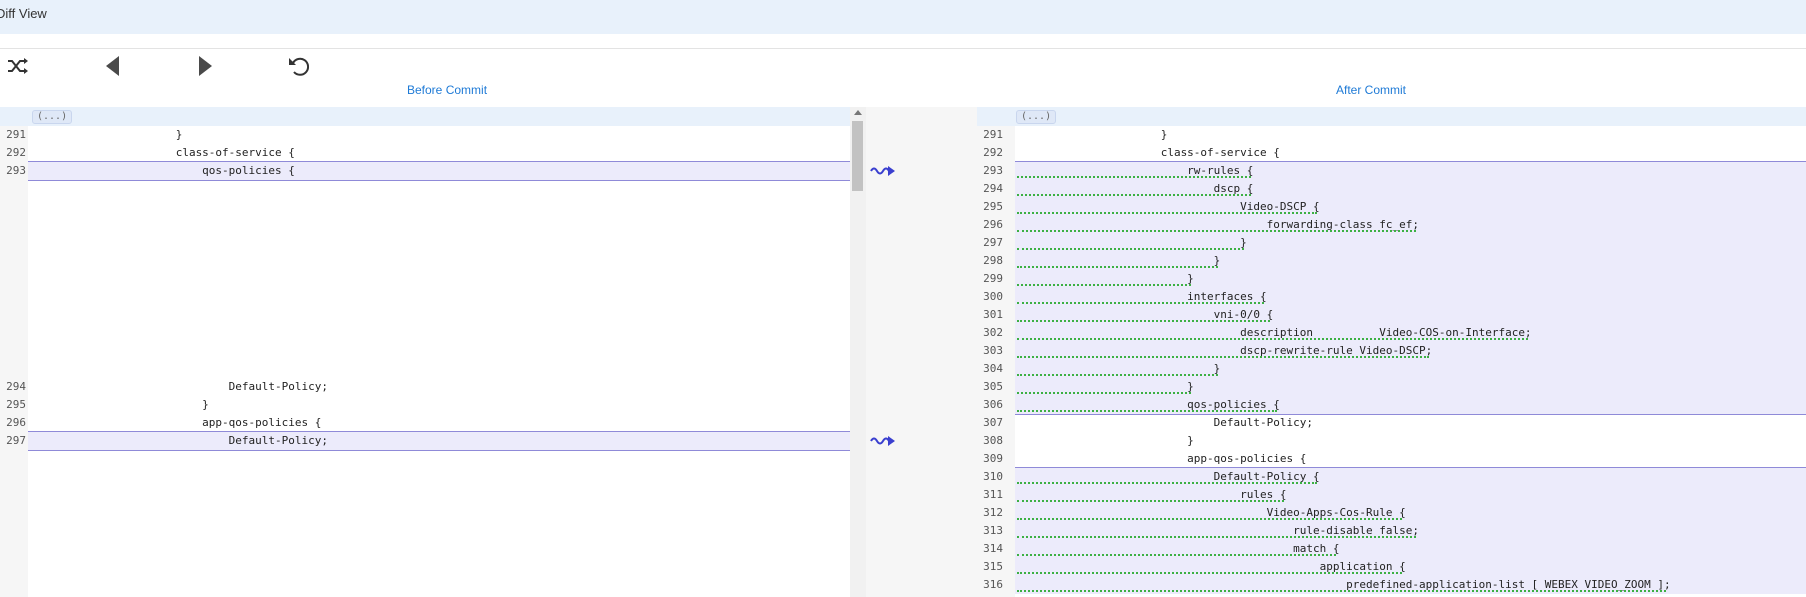 This screenshot has height=597, width=1806. What do you see at coordinates (993, 152) in the screenshot?
I see `right-line-number: 292` at bounding box center [993, 152].